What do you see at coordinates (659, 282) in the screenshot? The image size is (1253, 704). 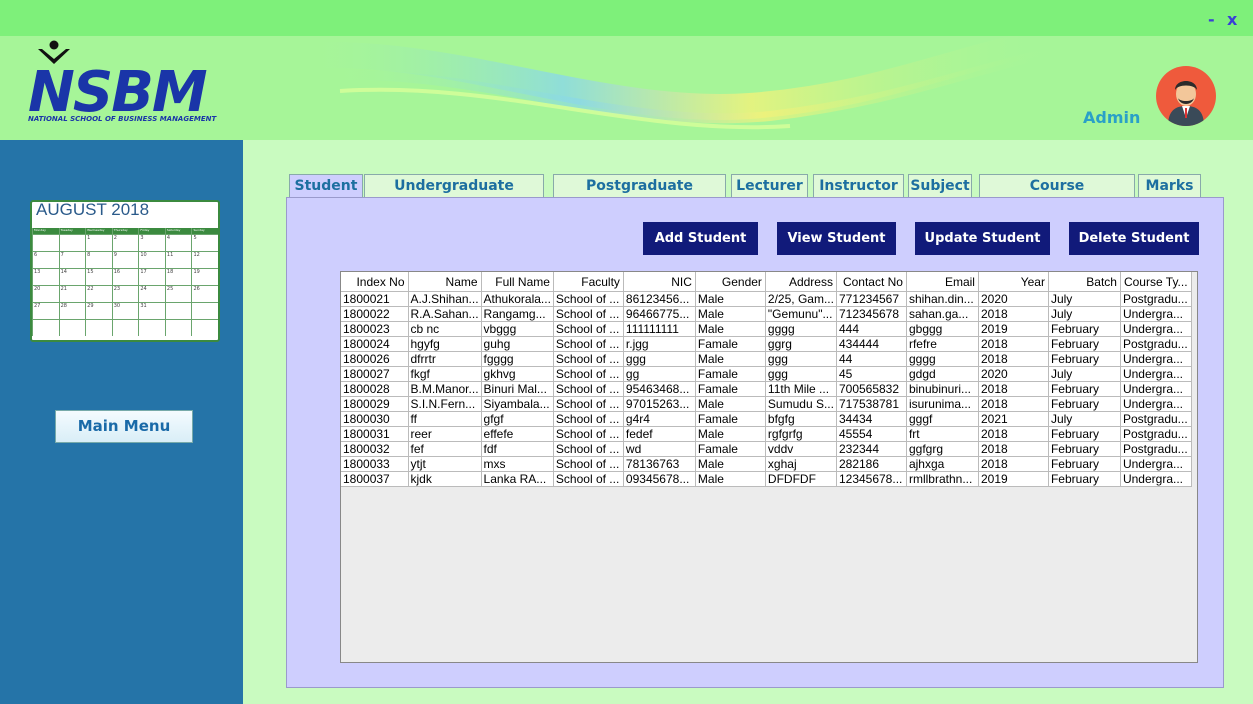 I see `column-header: NIC` at bounding box center [659, 282].